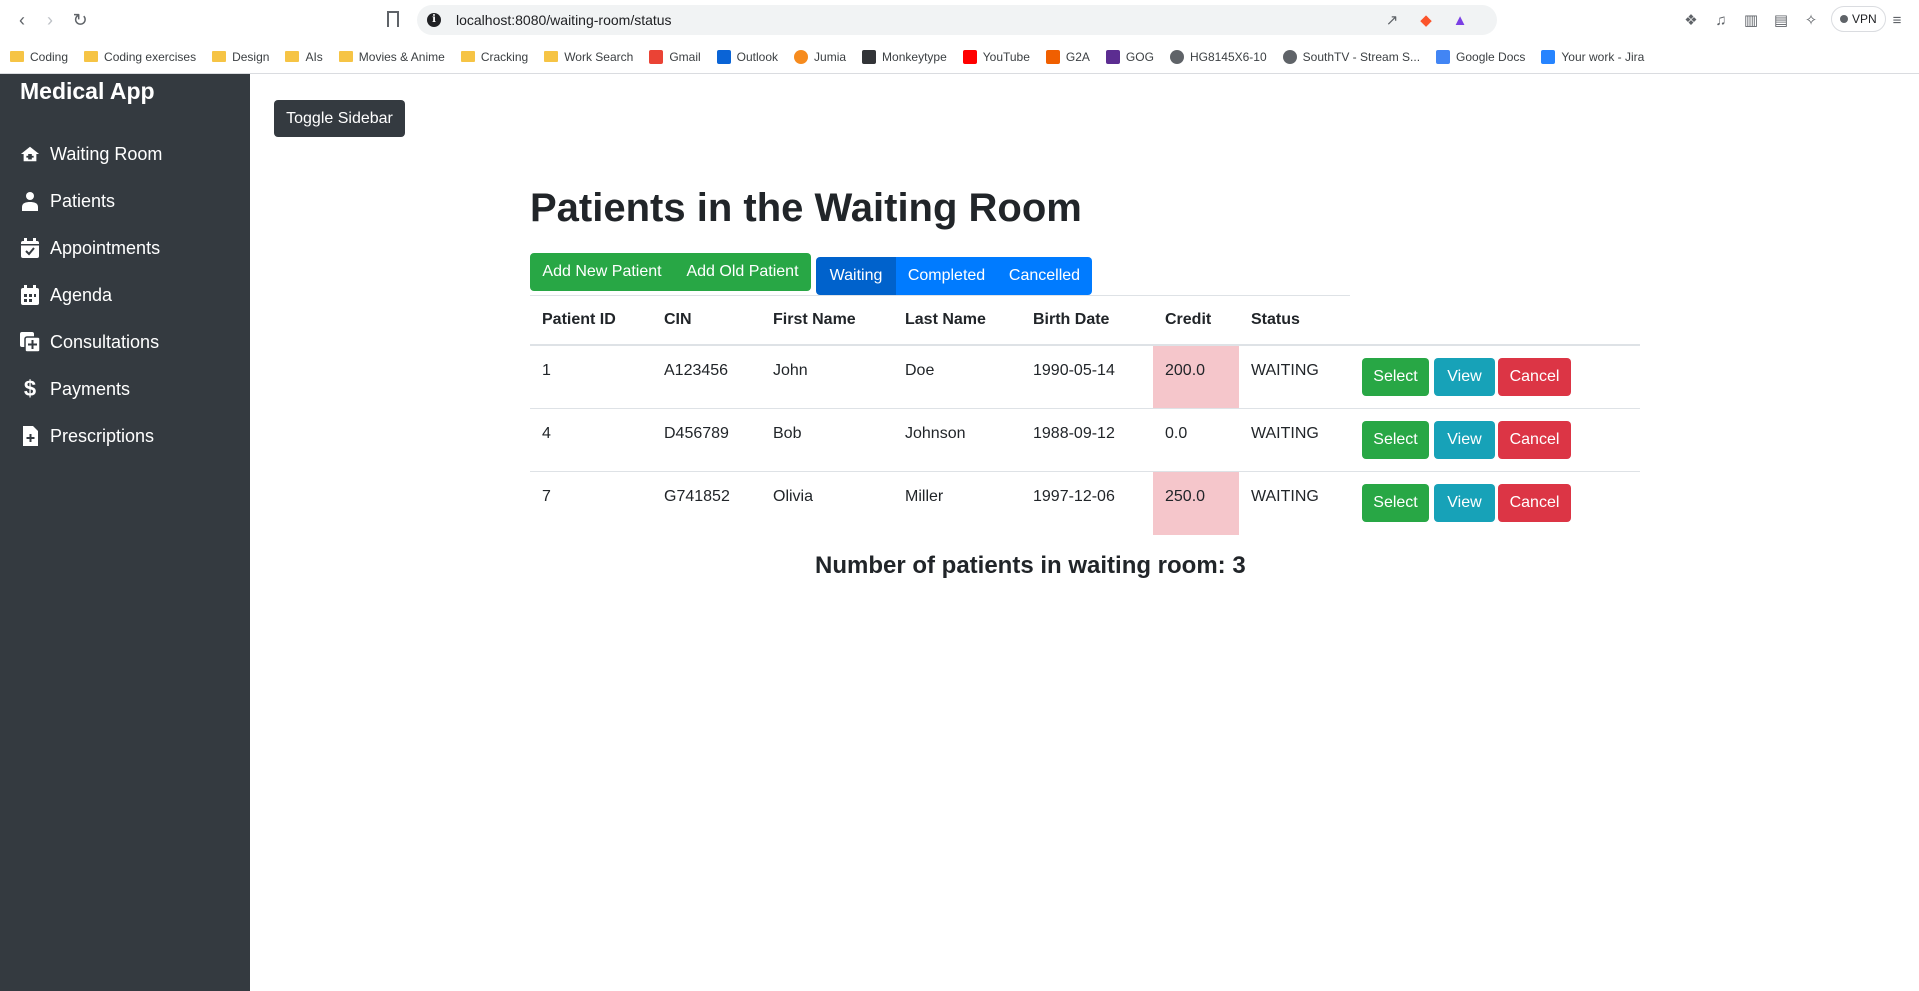  What do you see at coordinates (588, 57) in the screenshot?
I see `bookmark-item: Work Search` at bounding box center [588, 57].